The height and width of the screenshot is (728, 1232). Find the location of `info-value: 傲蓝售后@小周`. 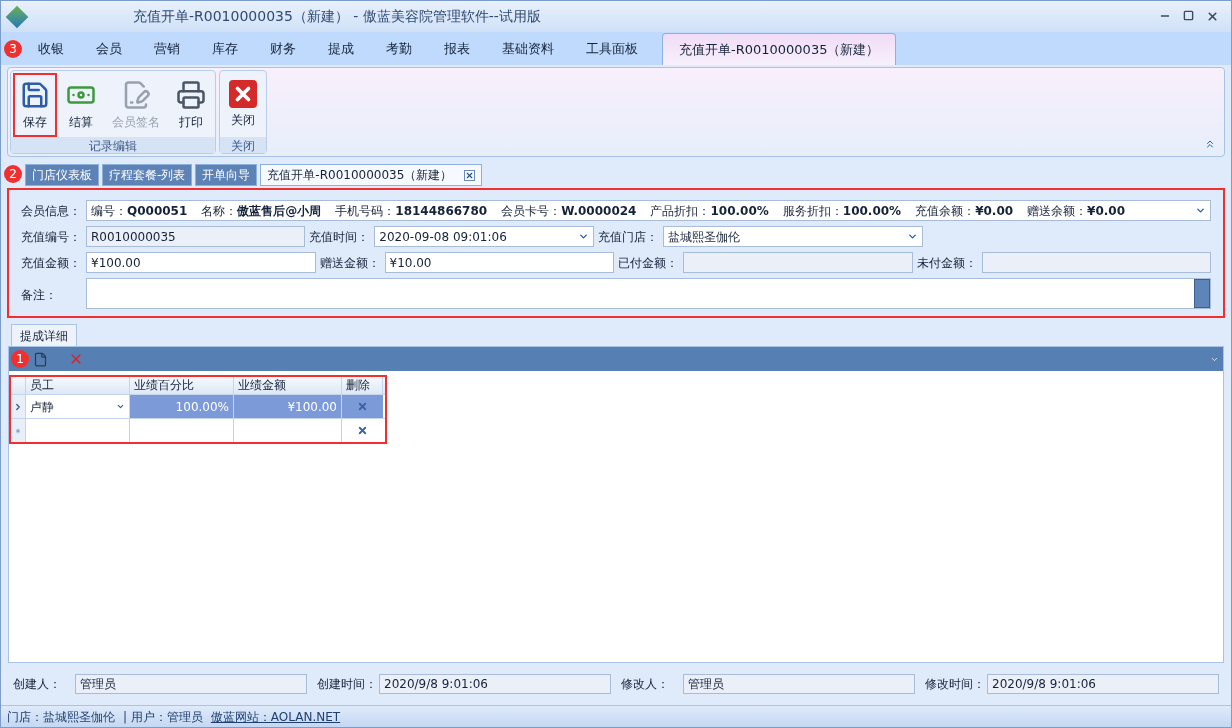

info-value: 傲蓝售后@小周 is located at coordinates (279, 211).